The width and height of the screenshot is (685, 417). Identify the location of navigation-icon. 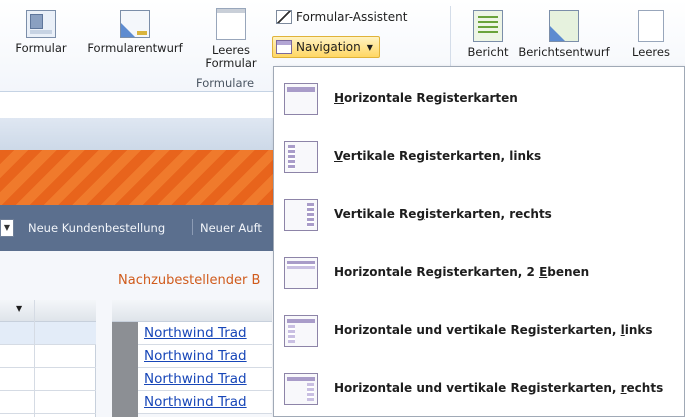
(284, 47).